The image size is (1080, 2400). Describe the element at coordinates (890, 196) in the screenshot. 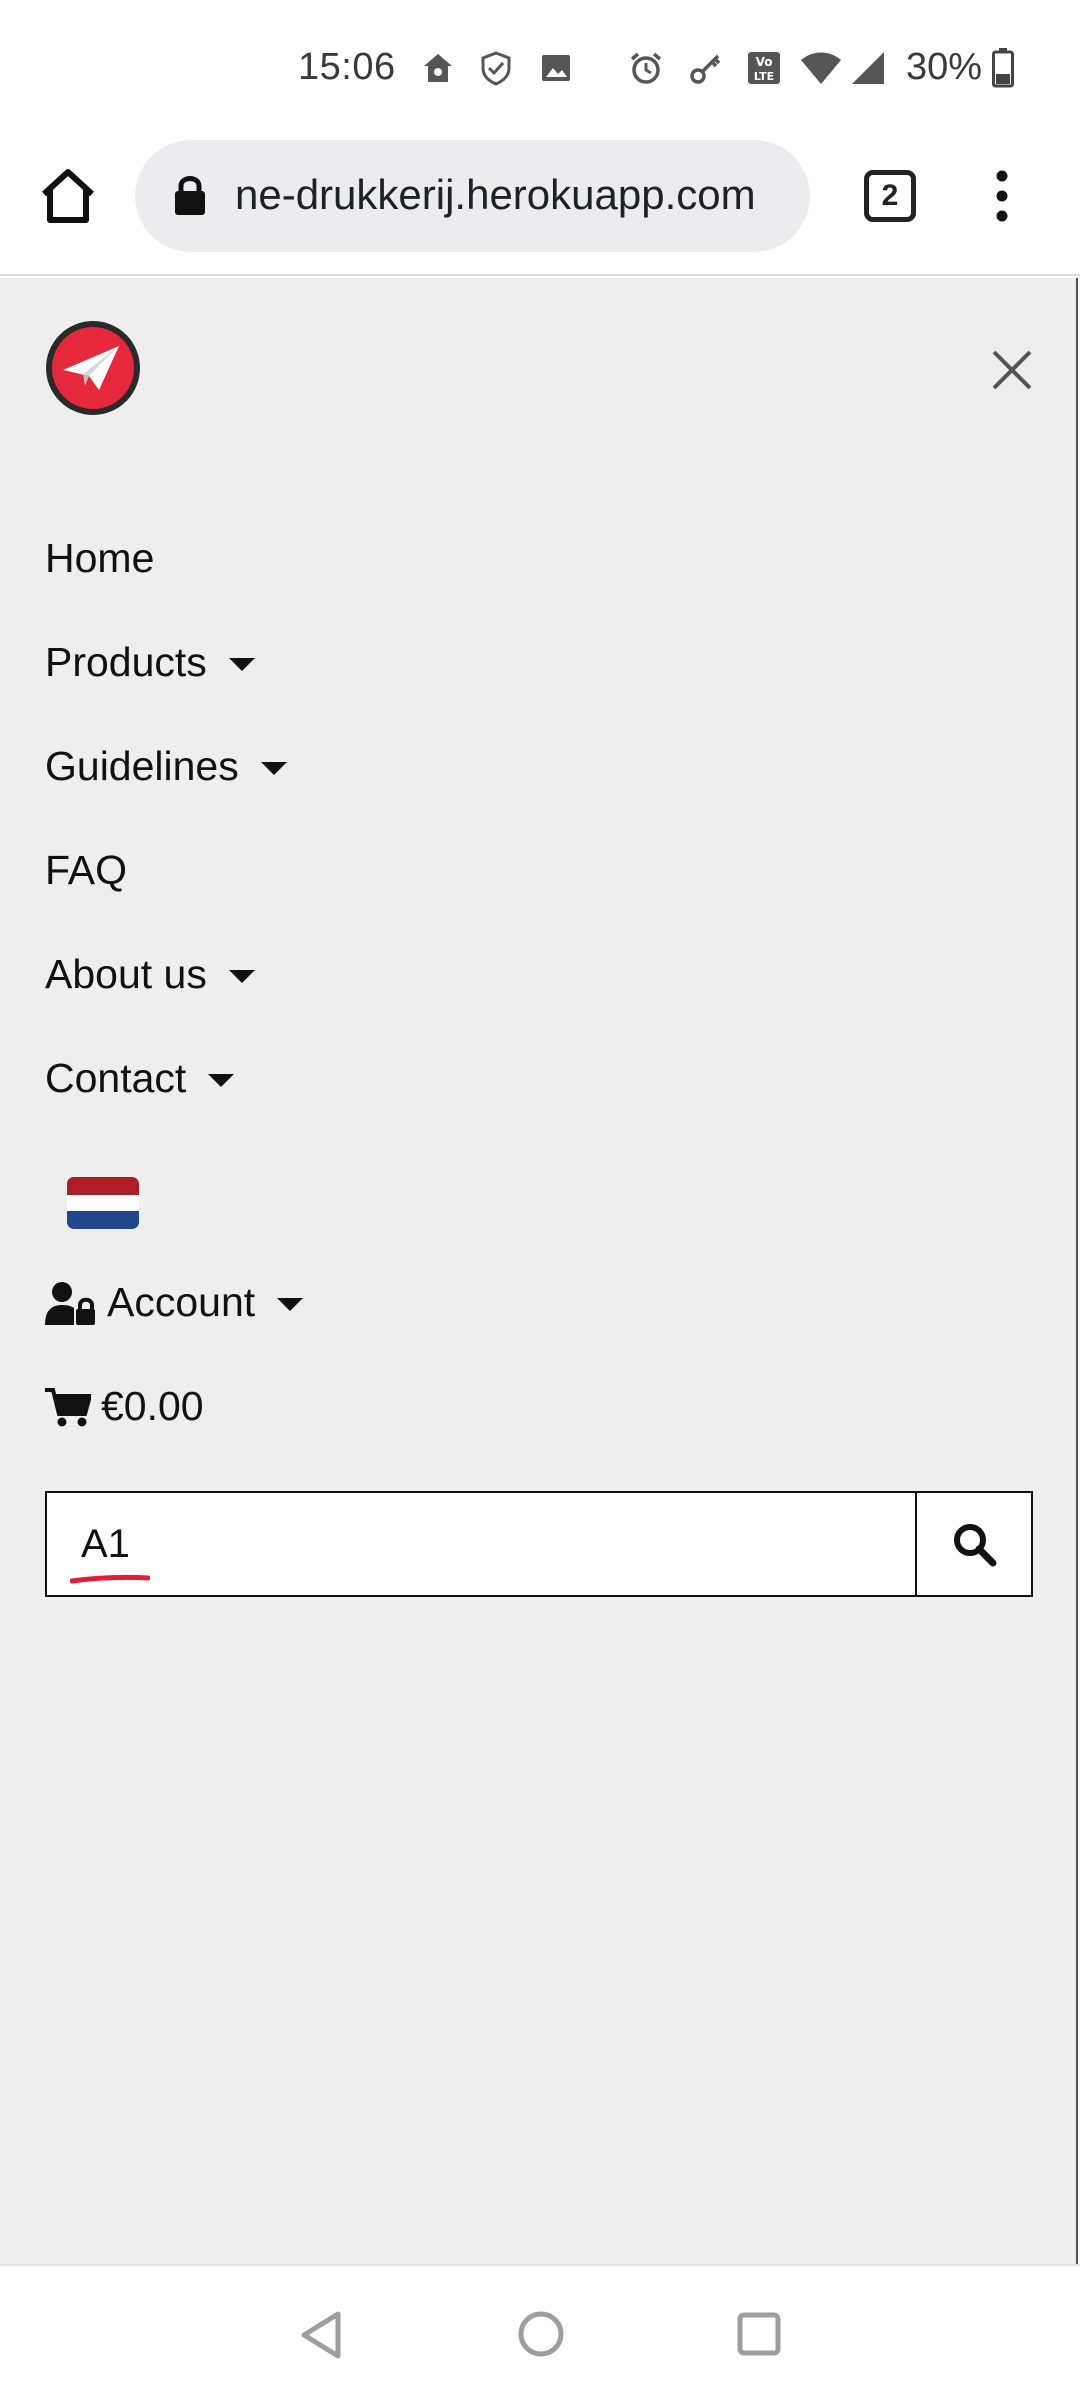

I see `tab-switcher-button: 2` at that location.